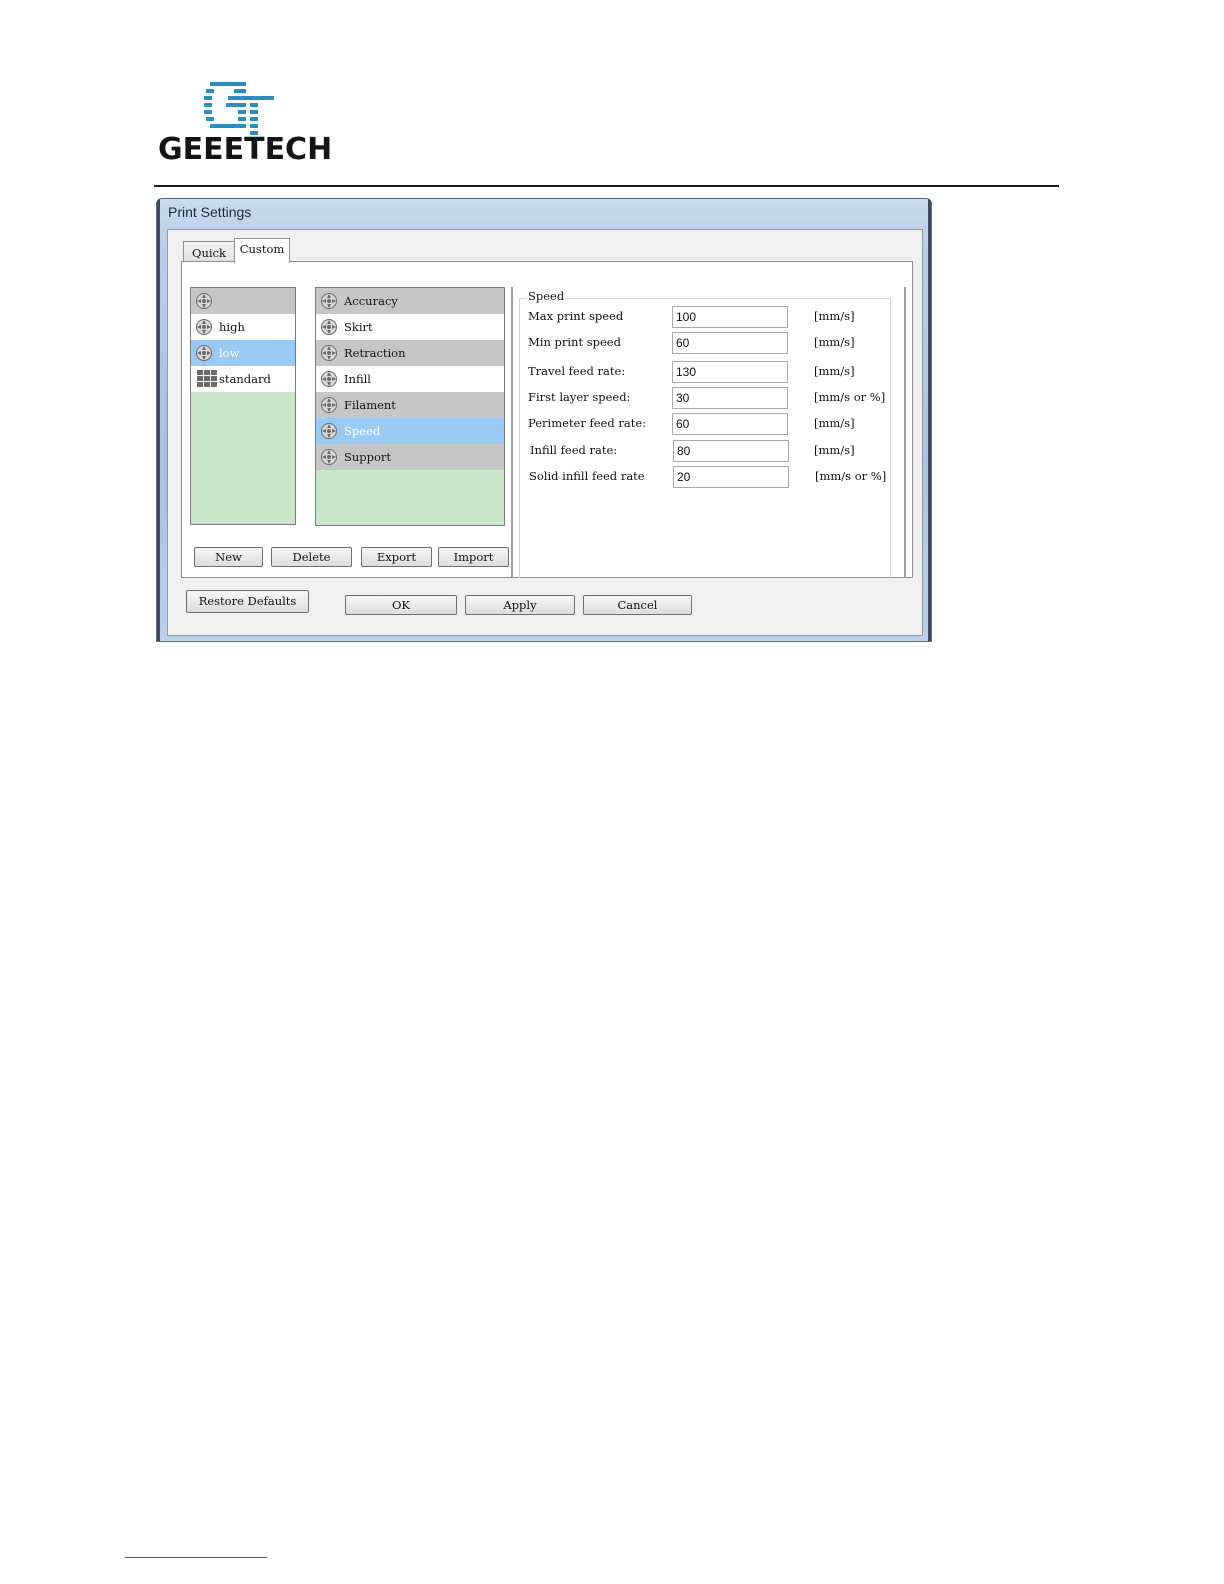  What do you see at coordinates (243, 406) in the screenshot?
I see `profile-list: high low standard` at bounding box center [243, 406].